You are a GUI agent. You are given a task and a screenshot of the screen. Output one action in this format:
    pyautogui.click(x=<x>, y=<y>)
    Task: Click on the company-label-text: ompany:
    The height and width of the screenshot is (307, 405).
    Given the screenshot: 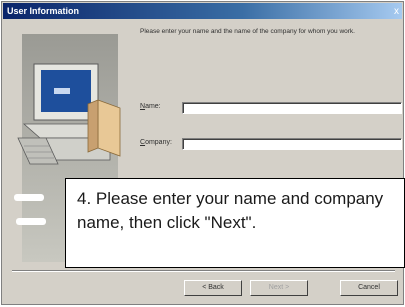 What is the action you would take?
    pyautogui.click(x=158, y=142)
    